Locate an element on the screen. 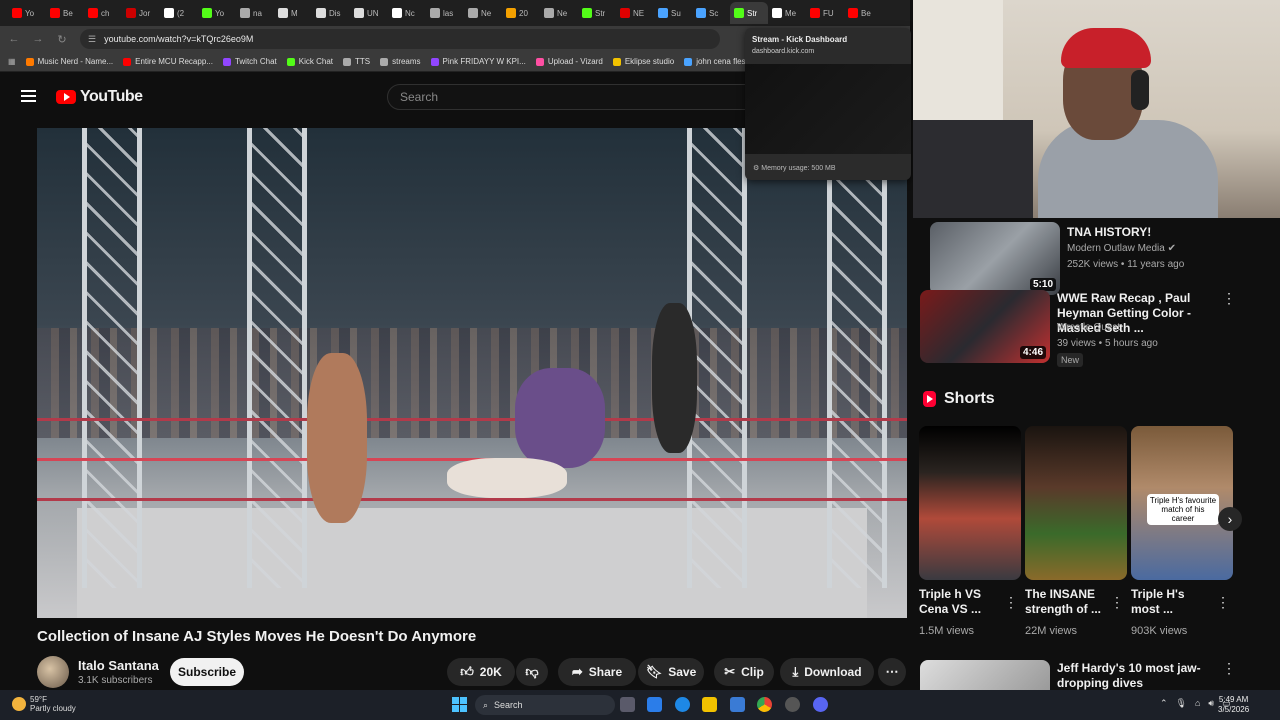 This screenshot has height=720, width=1280. bookmark-item: Twitch Chat is located at coordinates (249, 61).